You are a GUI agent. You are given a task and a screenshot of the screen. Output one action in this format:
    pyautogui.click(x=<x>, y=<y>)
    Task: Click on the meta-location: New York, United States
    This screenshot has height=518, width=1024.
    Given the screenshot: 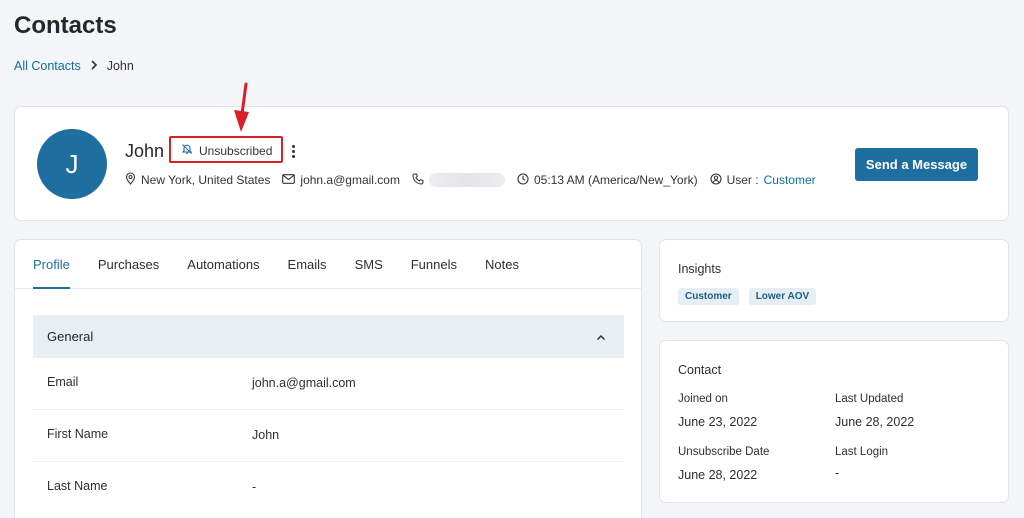 What is the action you would take?
    pyautogui.click(x=197, y=180)
    